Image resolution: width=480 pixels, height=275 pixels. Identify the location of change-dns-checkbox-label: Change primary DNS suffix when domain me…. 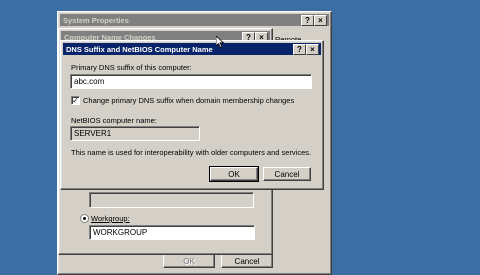
(188, 100).